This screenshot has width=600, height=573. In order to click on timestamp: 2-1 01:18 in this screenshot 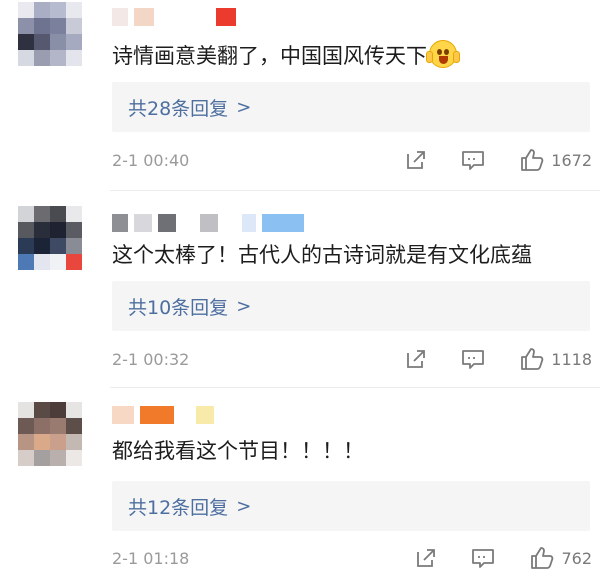, I will do `click(151, 558)`.